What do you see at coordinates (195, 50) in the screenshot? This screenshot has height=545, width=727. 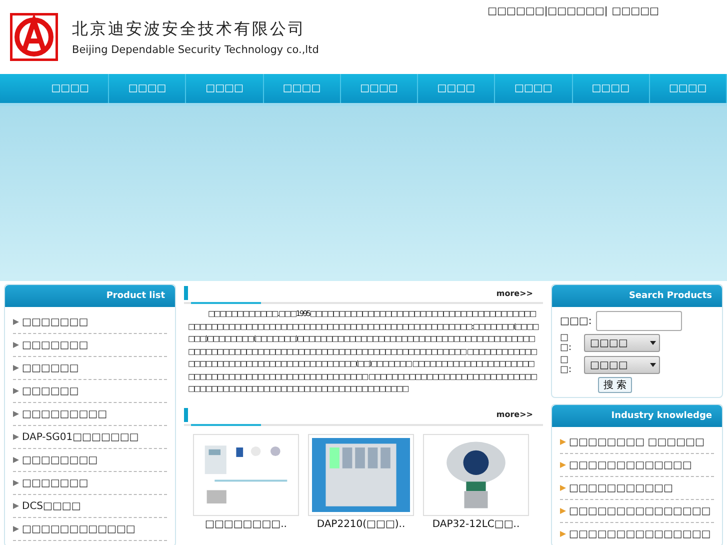 I see `company-name-english: Beijing Dependable Security Technology co.,ltd` at bounding box center [195, 50].